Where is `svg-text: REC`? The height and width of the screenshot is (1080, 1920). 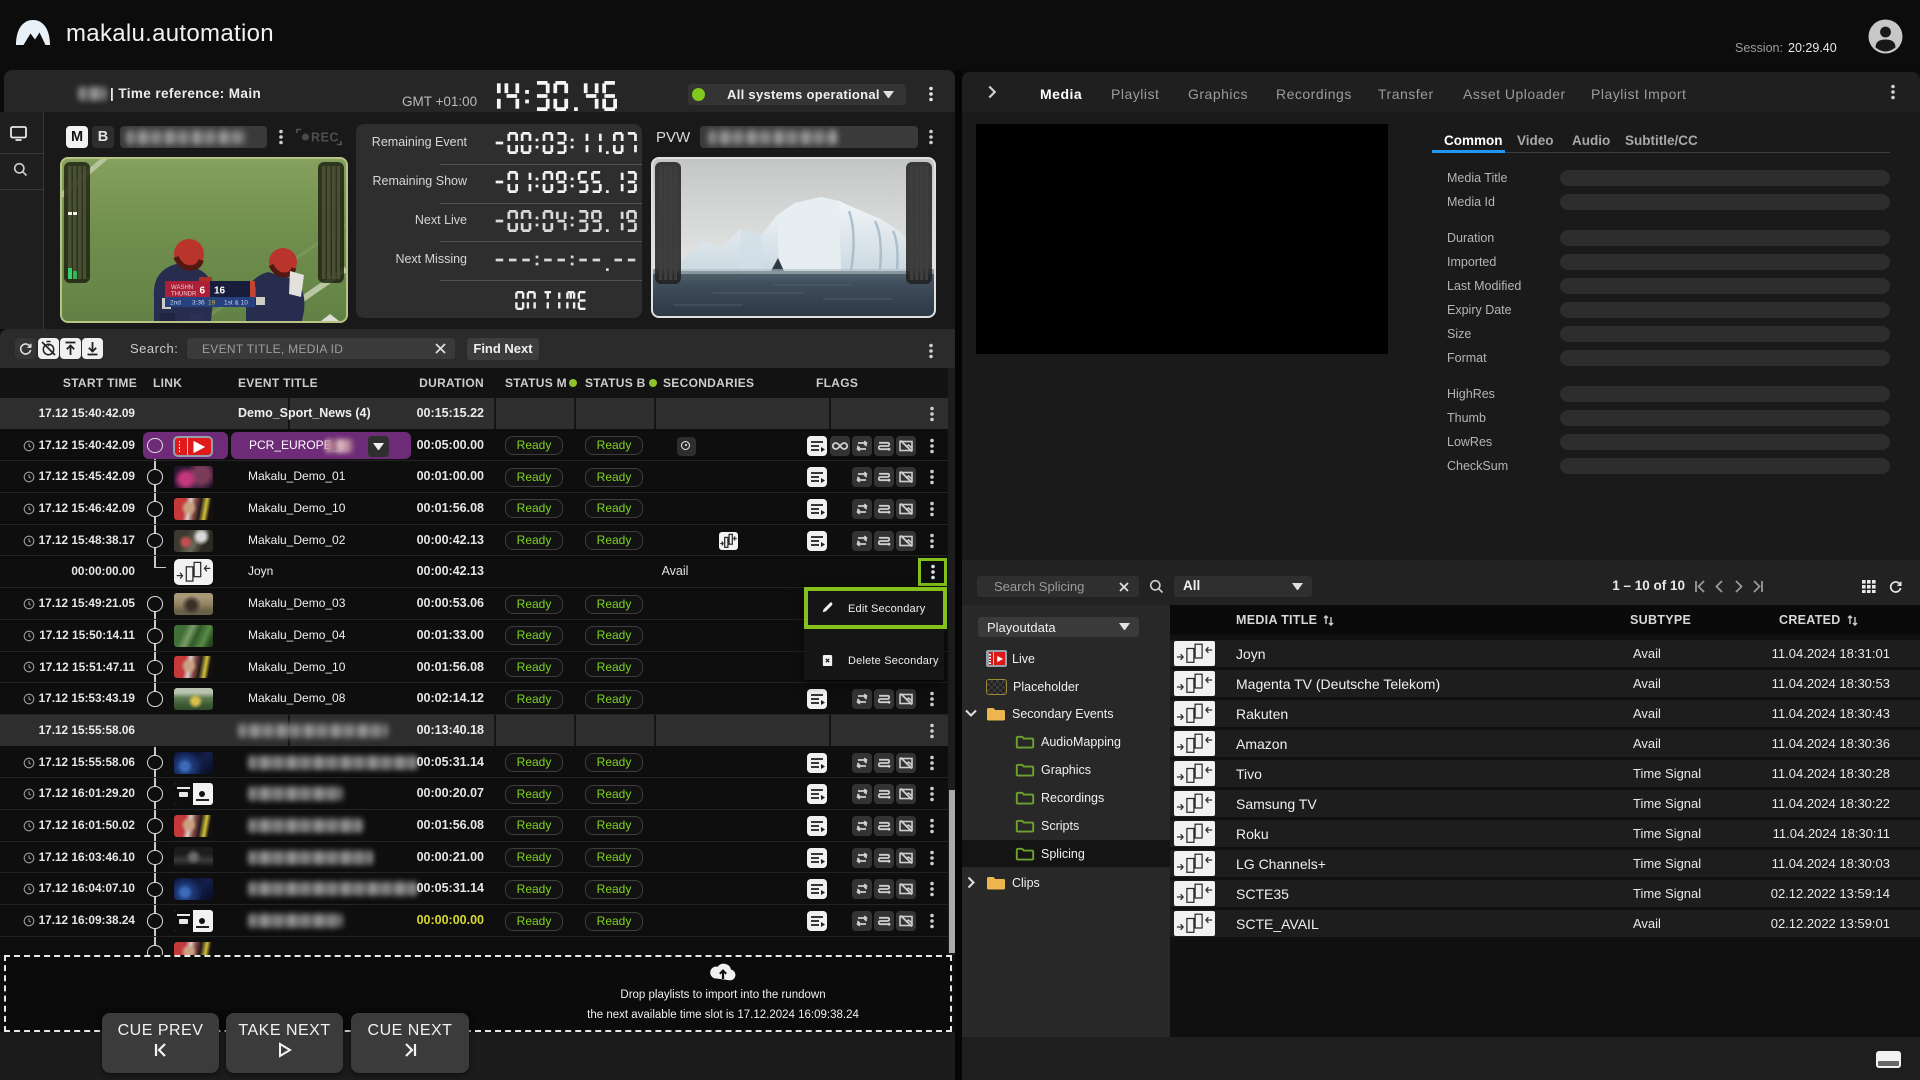
svg-text: REC is located at coordinates (325, 138).